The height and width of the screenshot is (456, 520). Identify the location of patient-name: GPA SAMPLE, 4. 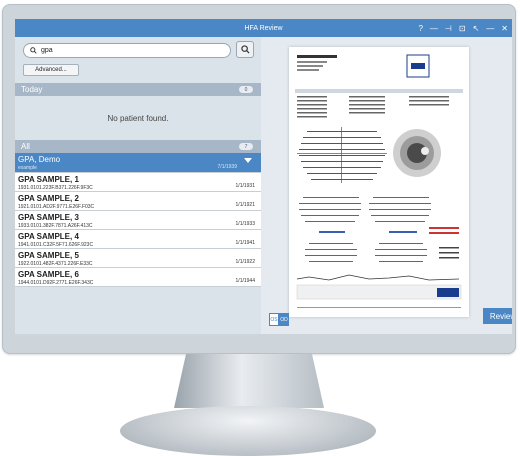
(48, 236).